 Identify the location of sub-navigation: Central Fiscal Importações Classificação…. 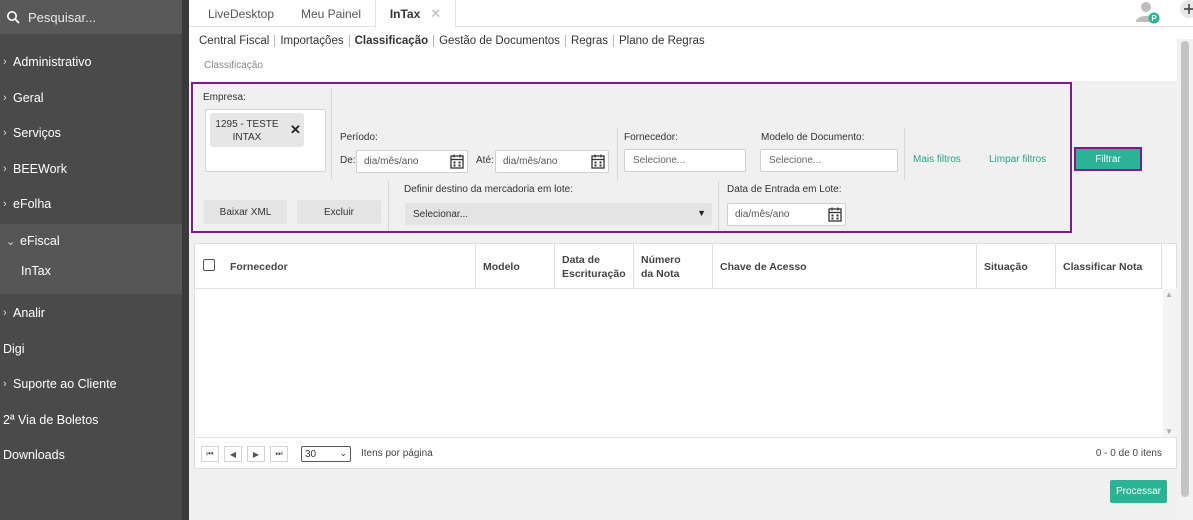
(454, 41).